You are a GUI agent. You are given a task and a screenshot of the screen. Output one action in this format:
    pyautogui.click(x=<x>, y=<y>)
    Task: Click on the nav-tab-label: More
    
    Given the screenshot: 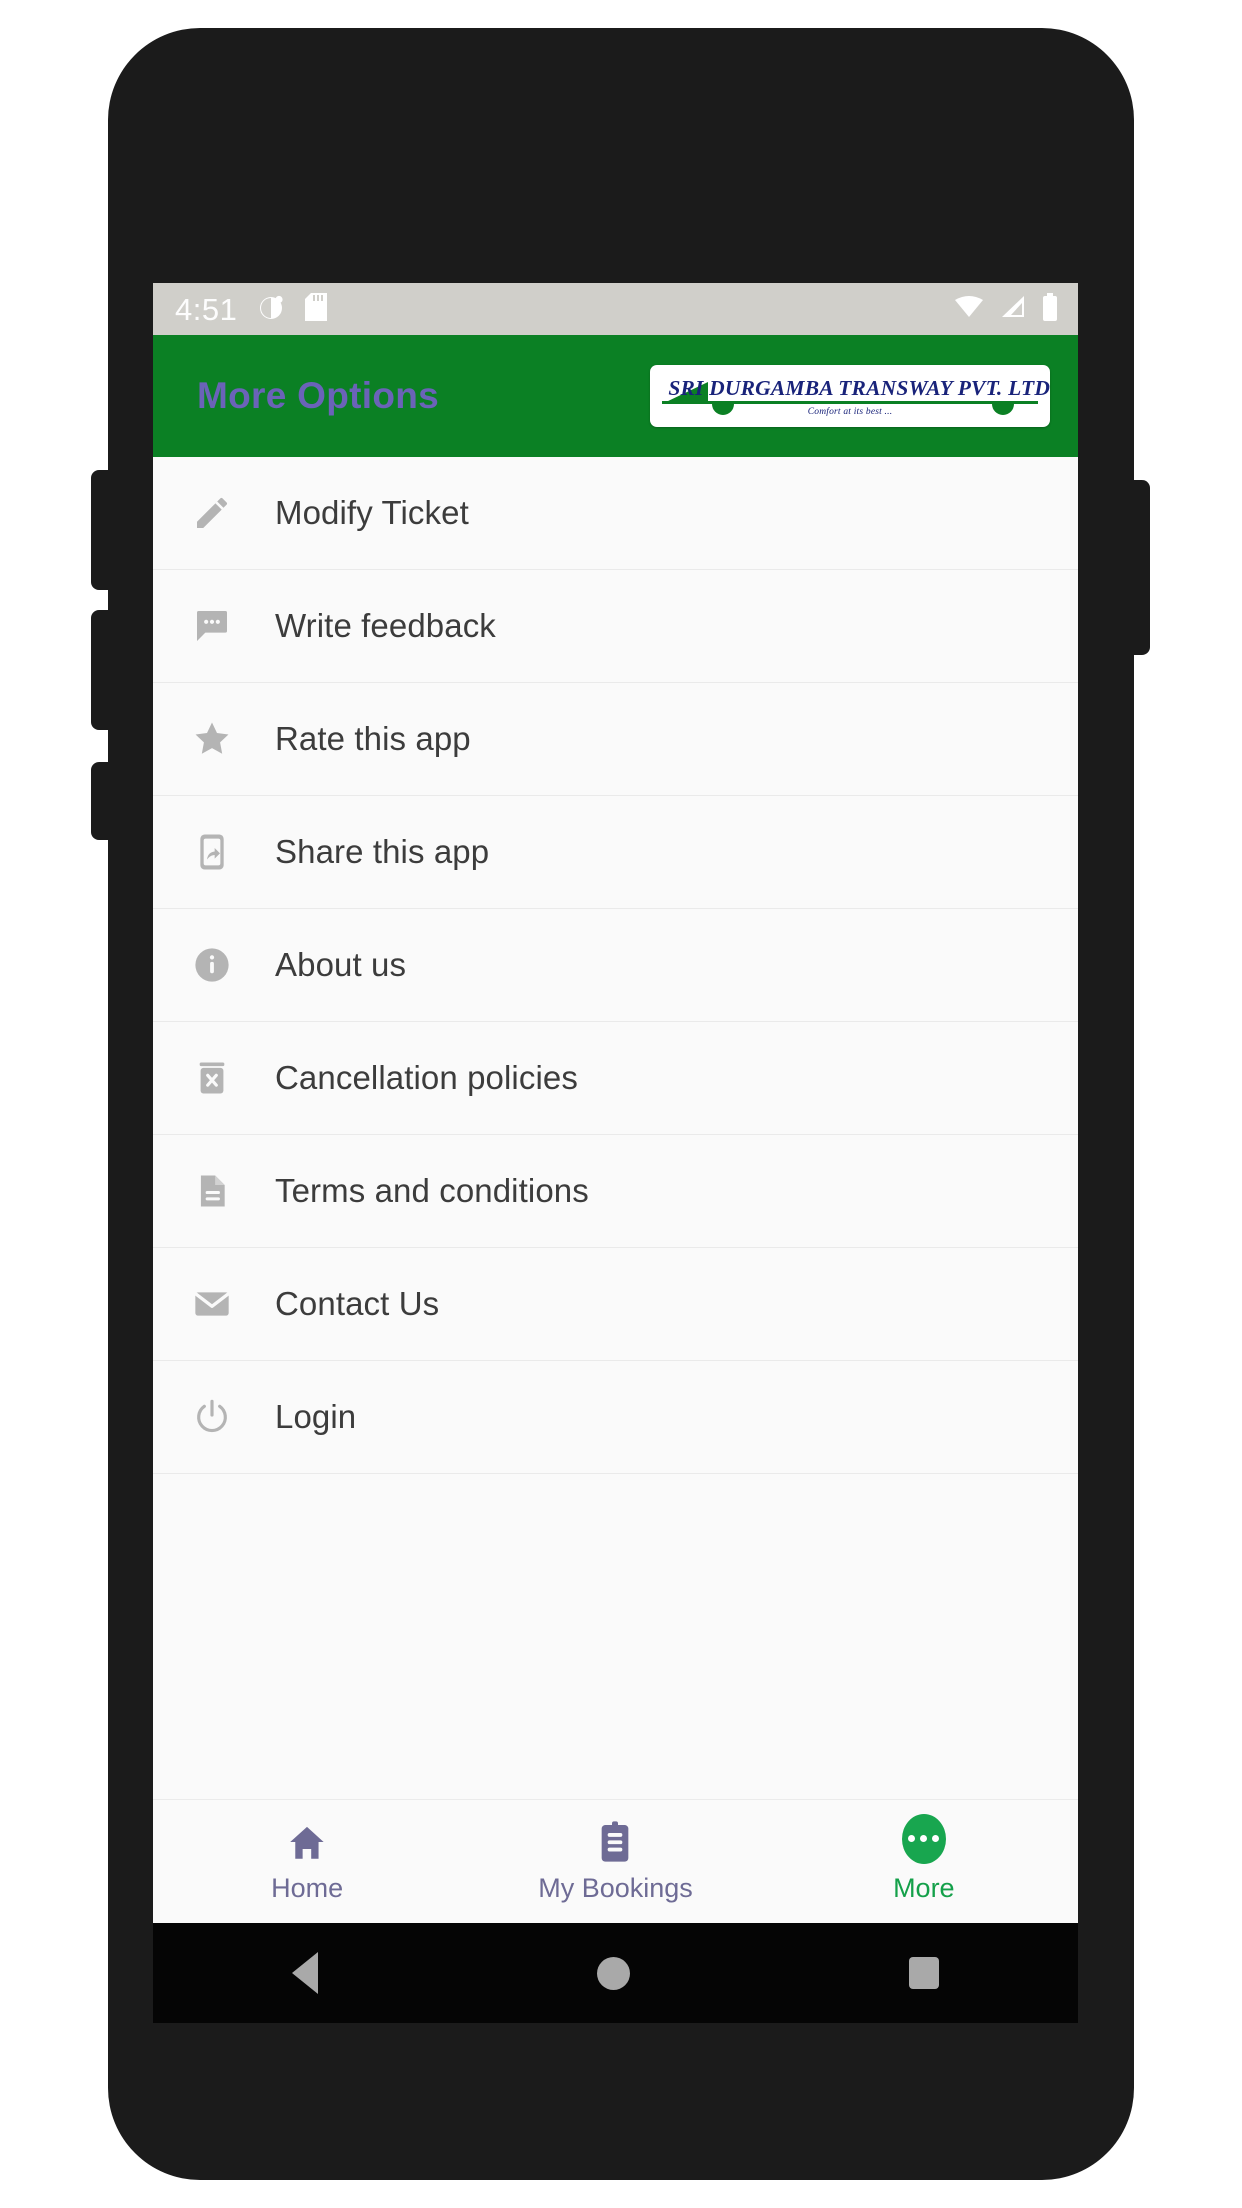 What is the action you would take?
    pyautogui.click(x=924, y=1887)
    